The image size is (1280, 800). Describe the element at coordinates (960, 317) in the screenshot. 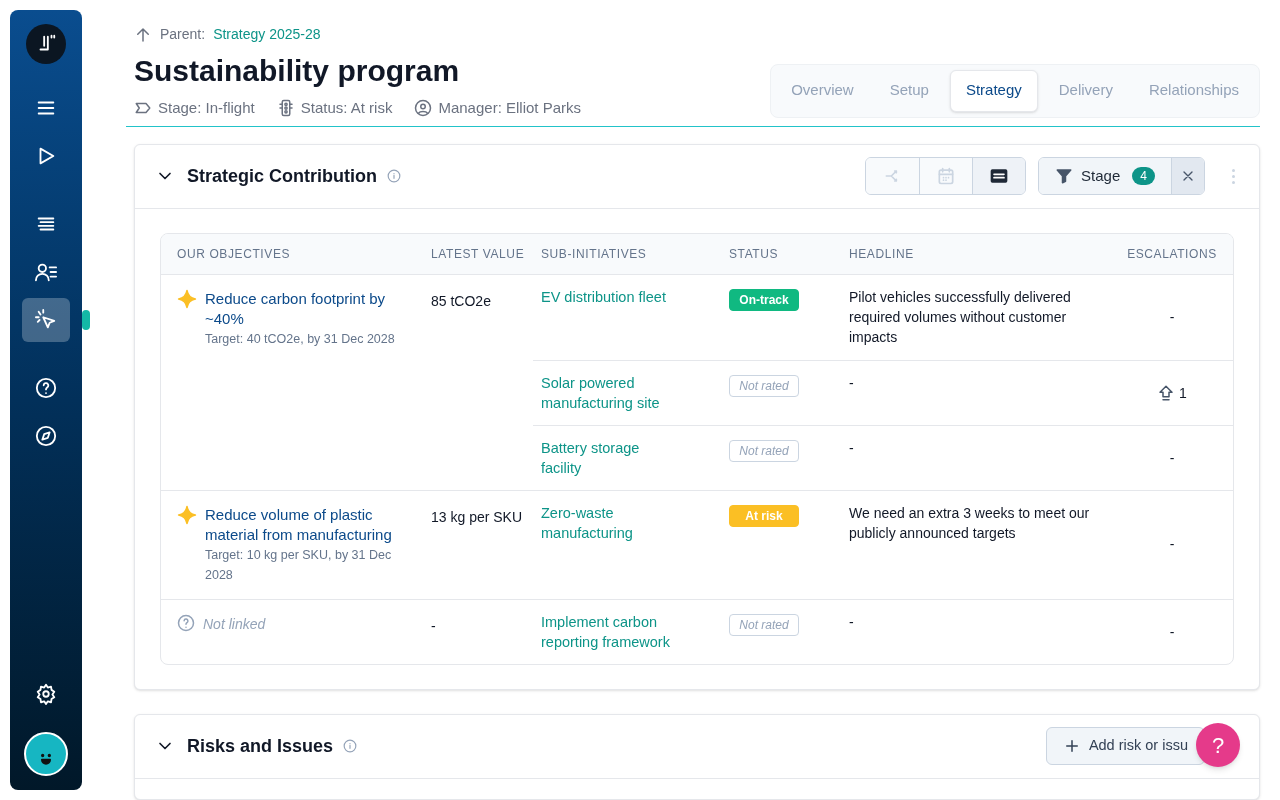

I see `headline-text: Pilot vehicles successfully delivered required volumes without customer impacts` at that location.